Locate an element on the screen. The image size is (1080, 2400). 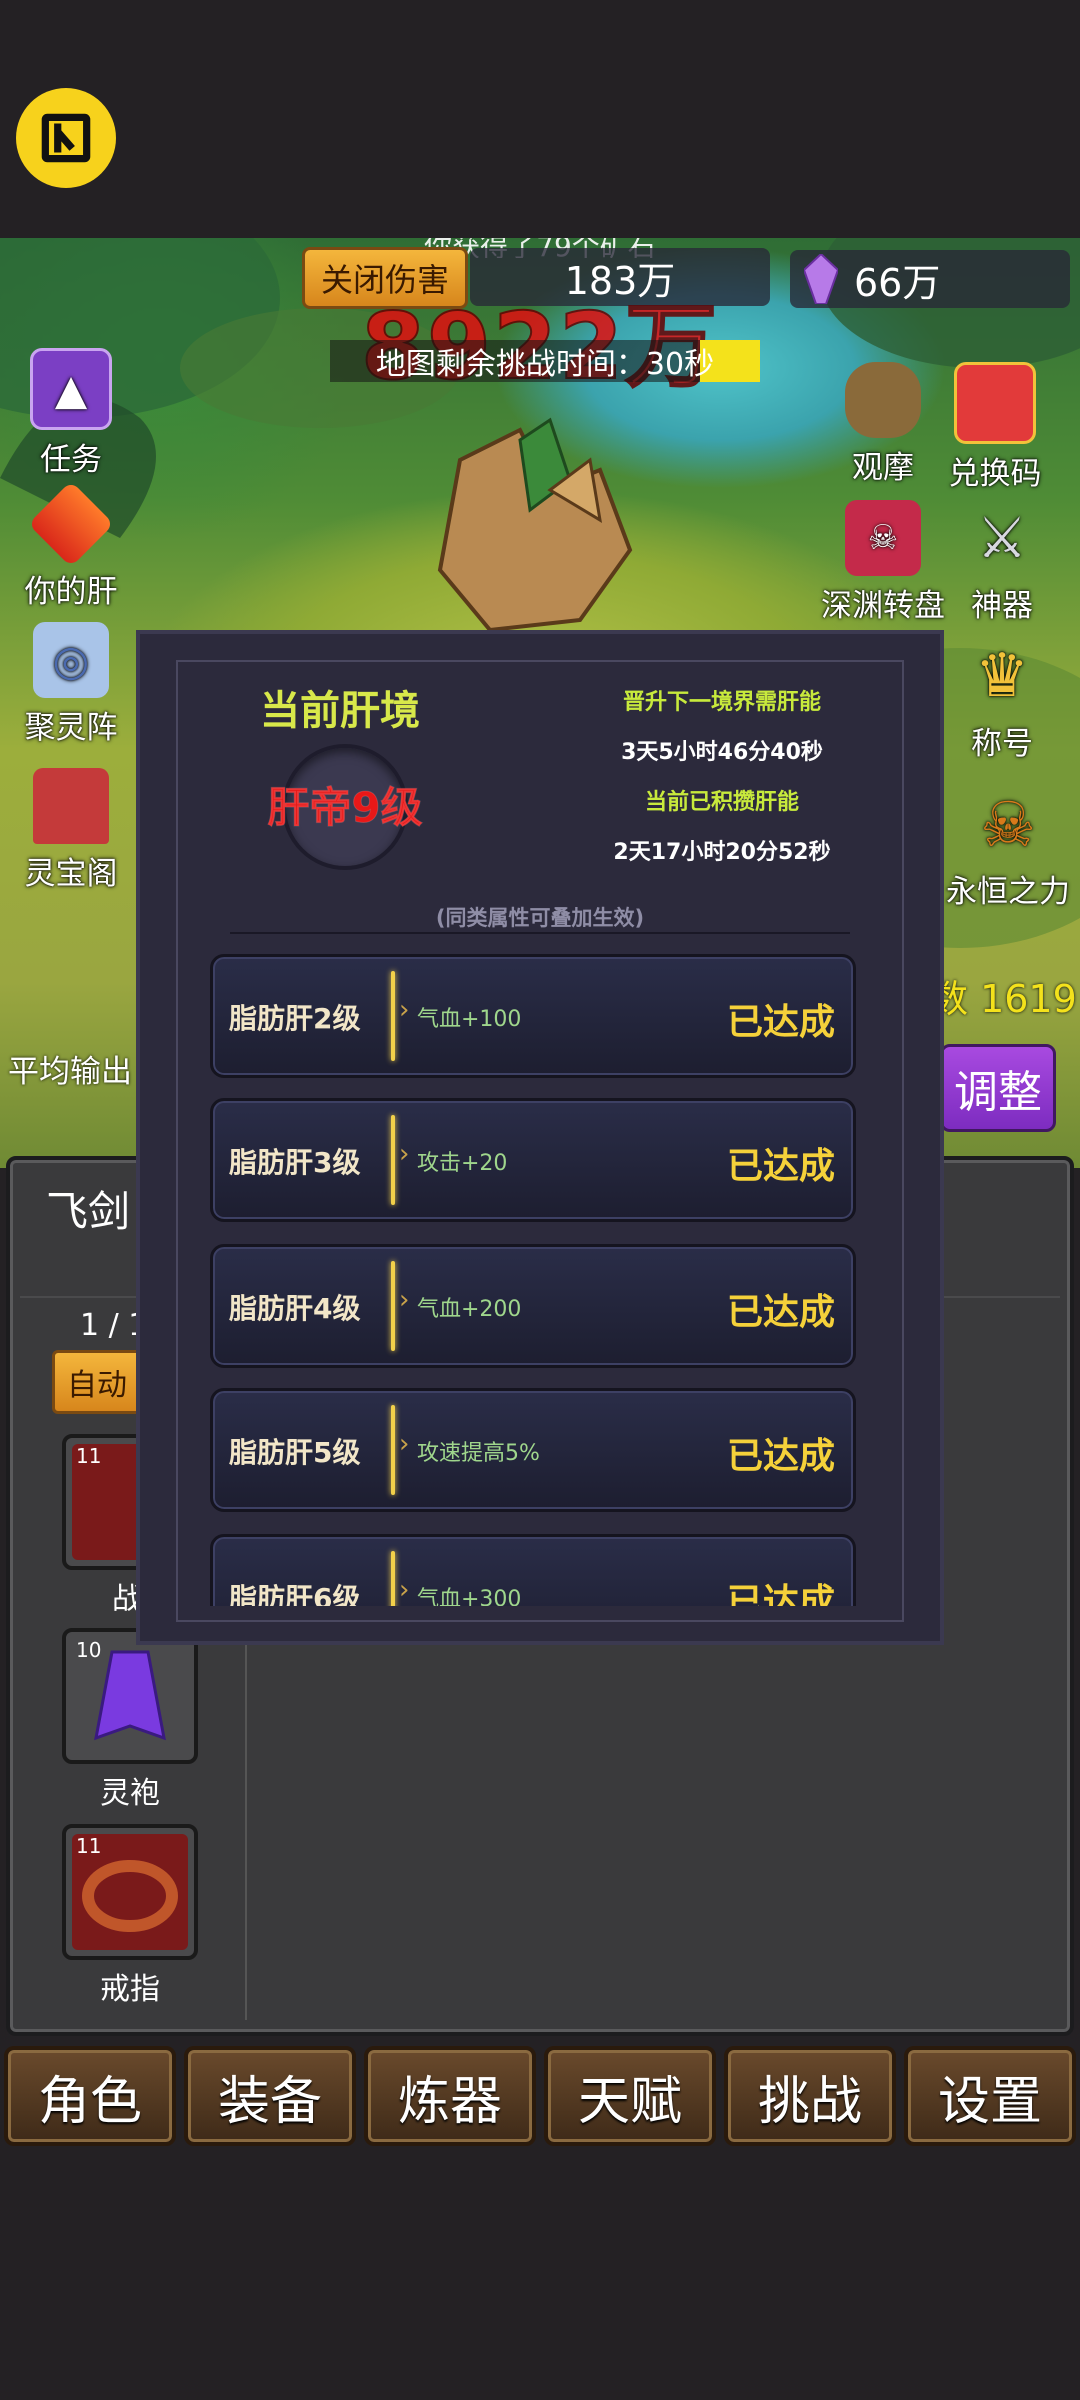
tab-talent: 天赋 is located at coordinates (630, 2096).